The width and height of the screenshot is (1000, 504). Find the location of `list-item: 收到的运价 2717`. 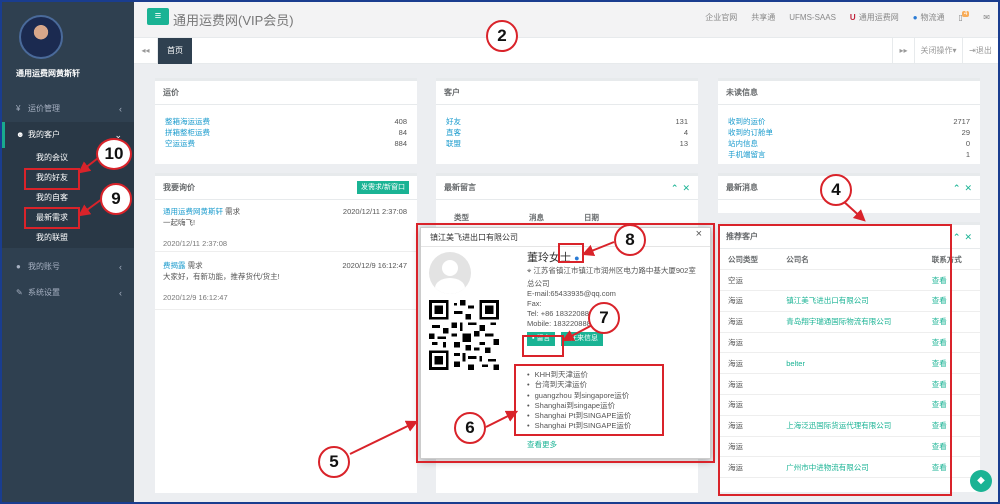

list-item: 收到的运价 2717 is located at coordinates (849, 121).